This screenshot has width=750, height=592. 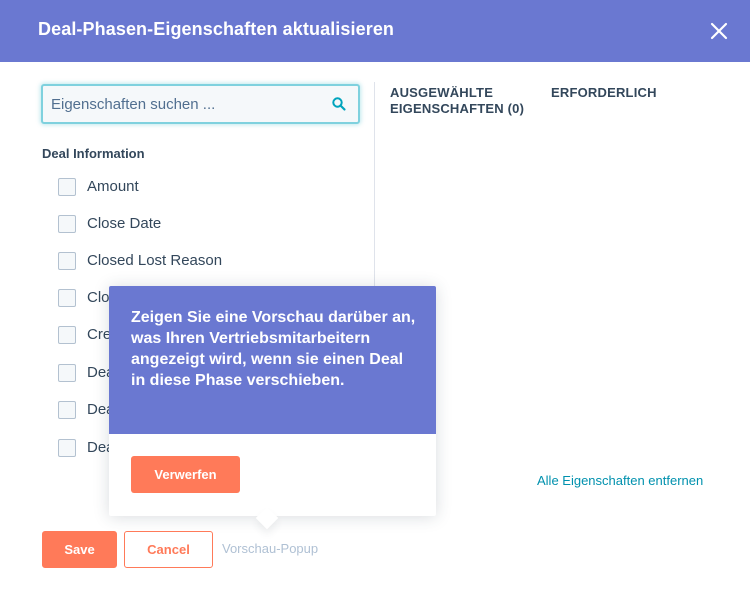 I want to click on property-label: Cre, so click(x=99, y=334).